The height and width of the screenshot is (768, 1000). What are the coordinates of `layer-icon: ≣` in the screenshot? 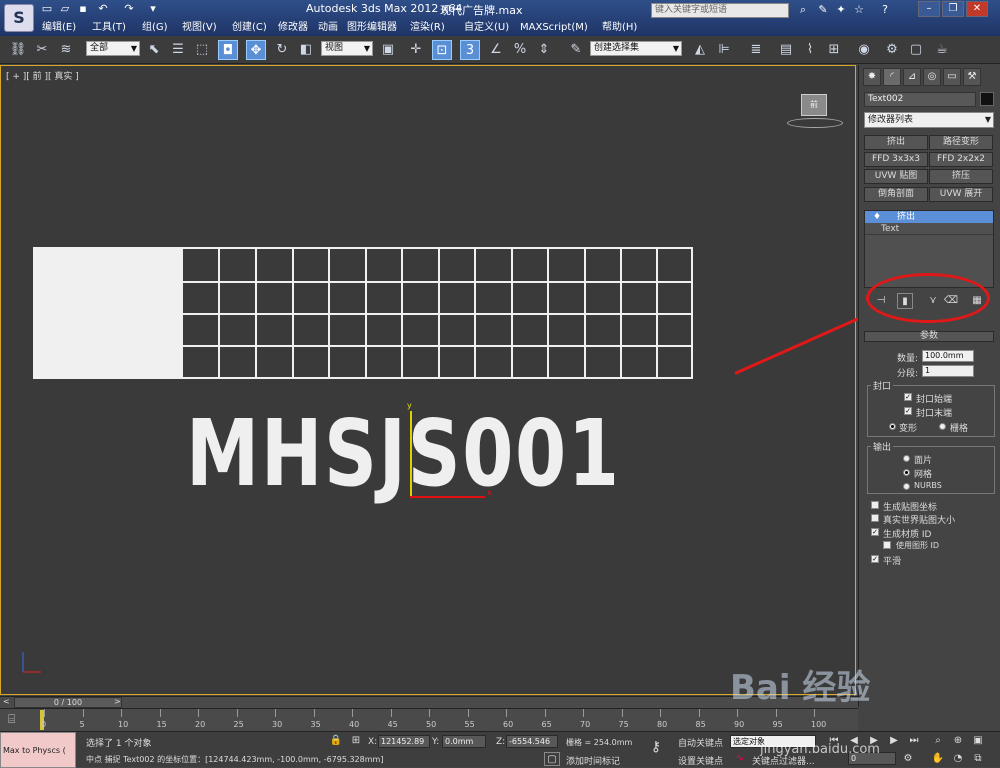 It's located at (756, 50).